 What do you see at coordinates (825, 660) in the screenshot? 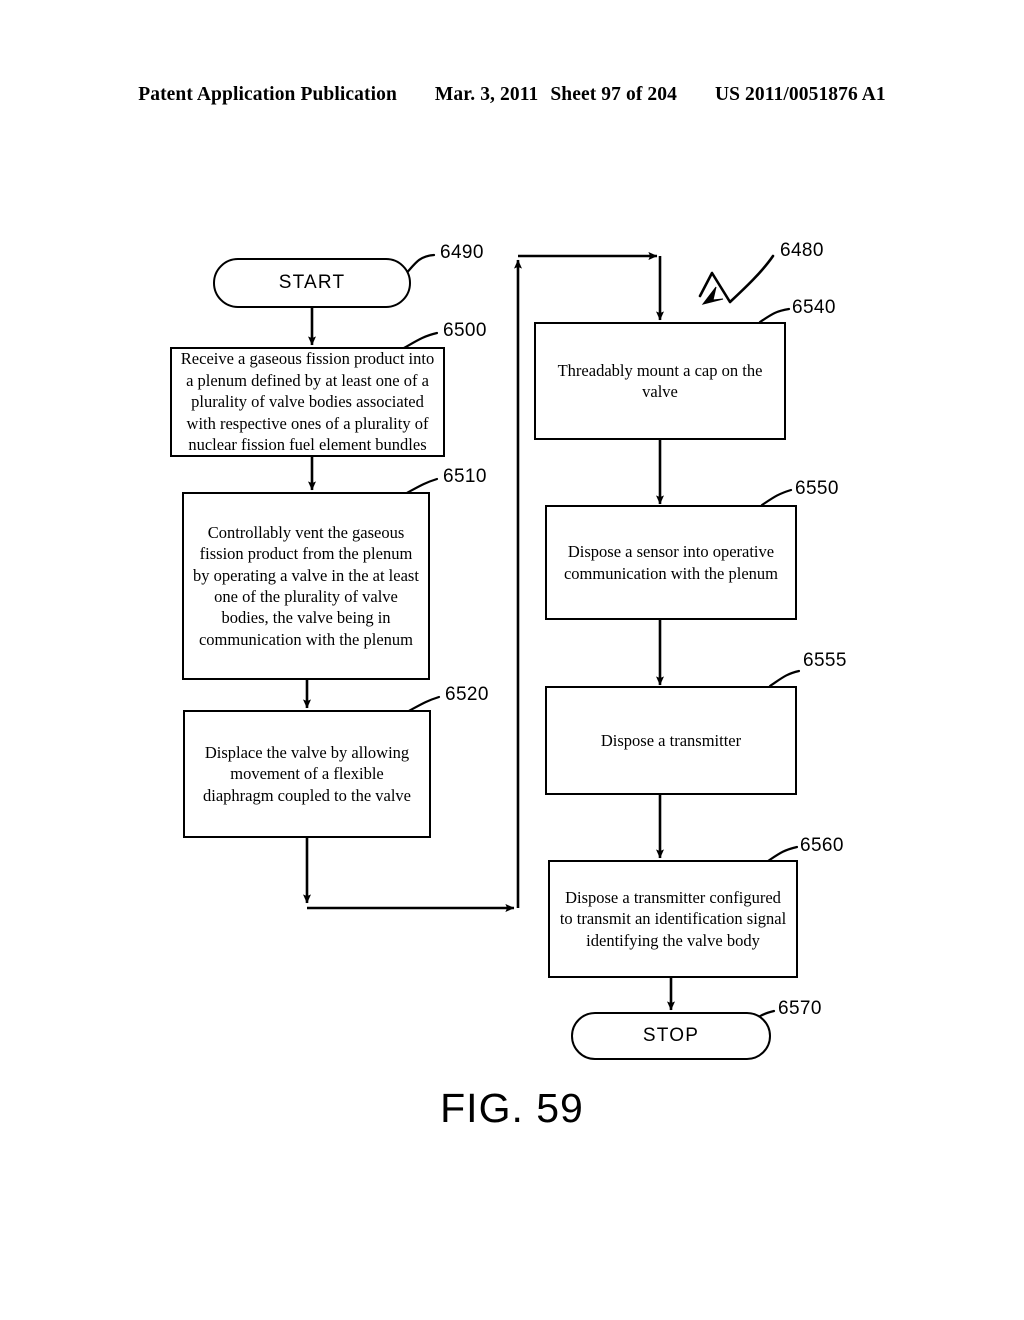
I see `ref-numeral-6555: 6555` at bounding box center [825, 660].